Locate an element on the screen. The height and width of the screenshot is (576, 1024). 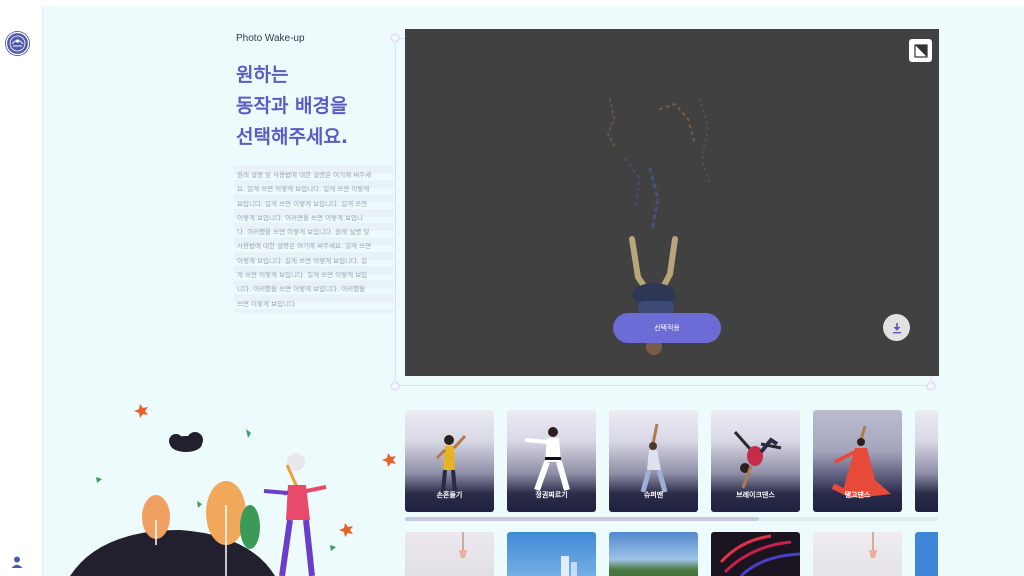
download-icon is located at coordinates (896, 327).